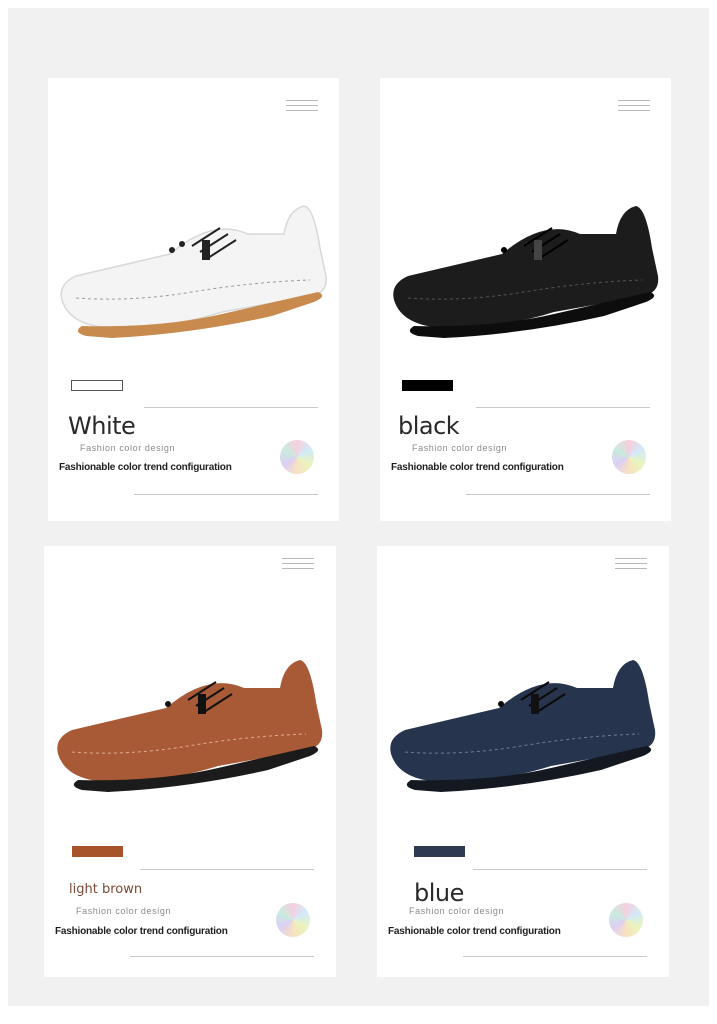 This screenshot has width=717, height=1024. I want to click on shoe-image-white, so click(193, 271).